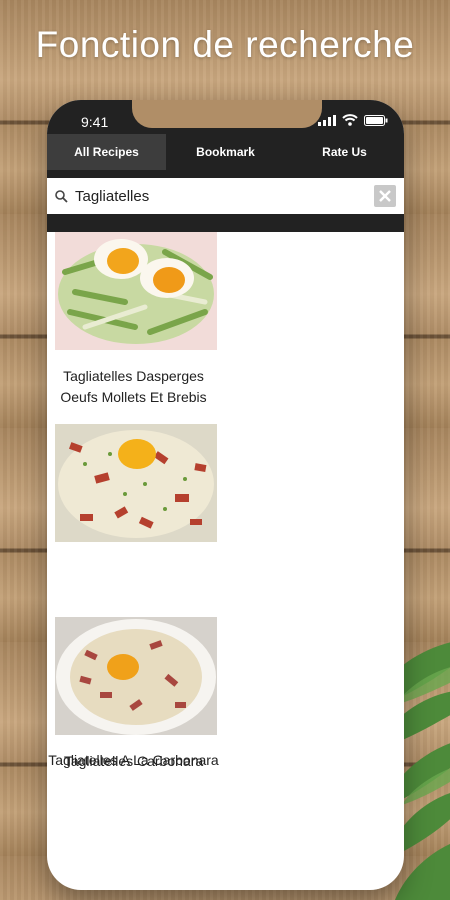  I want to click on wifi-icon, so click(350, 120).